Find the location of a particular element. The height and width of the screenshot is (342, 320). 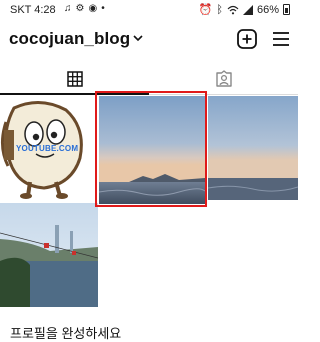

grid-icon is located at coordinates (74, 79).